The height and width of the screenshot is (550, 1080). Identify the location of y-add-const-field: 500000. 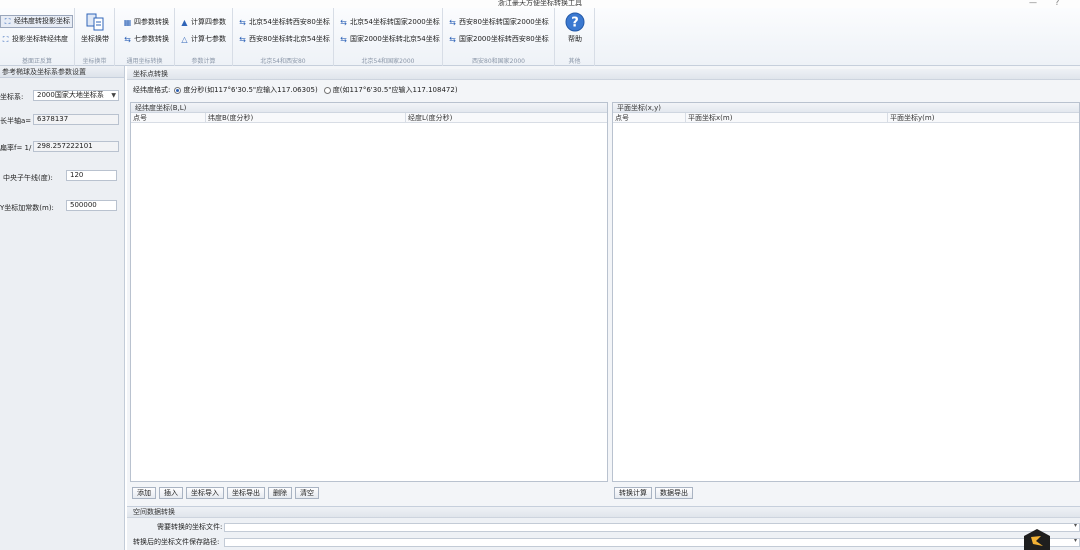
(91, 205).